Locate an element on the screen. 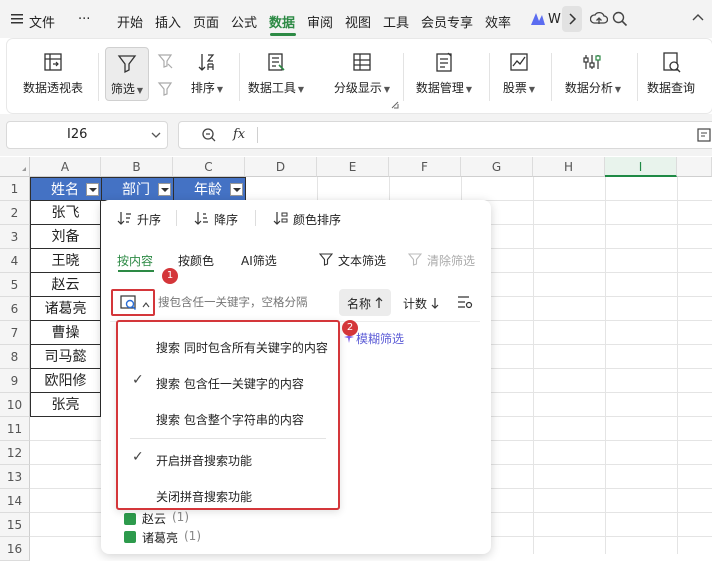 This screenshot has width=712, height=561. wps-ai-label: W is located at coordinates (554, 19).